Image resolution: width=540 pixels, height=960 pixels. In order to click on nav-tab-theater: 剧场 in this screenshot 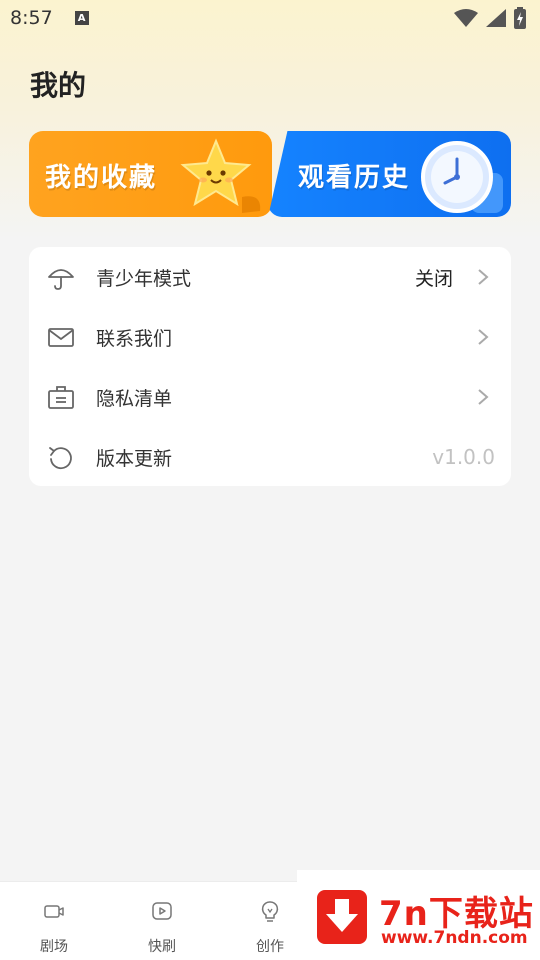, I will do `click(54, 921)`.